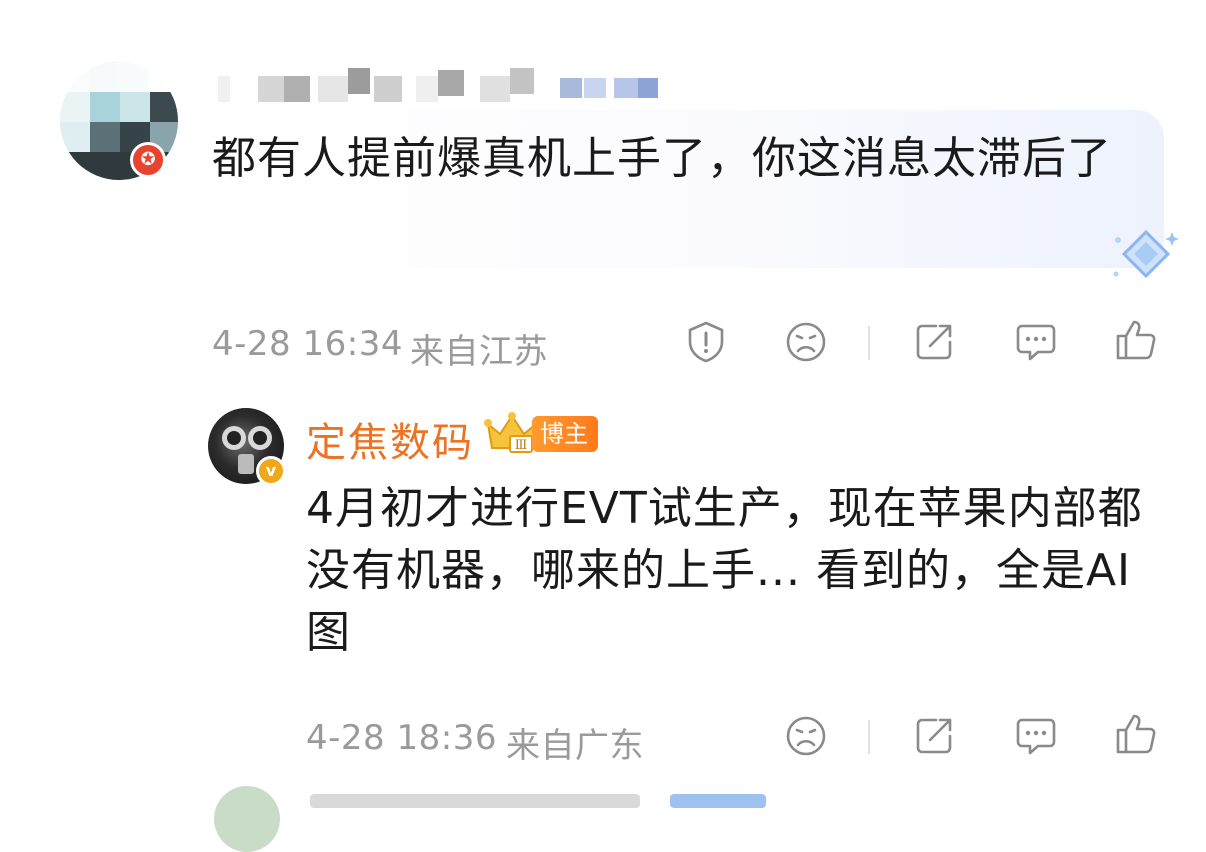 This screenshot has height=852, width=1206. I want to click on blogger-badge: 博主, so click(565, 434).